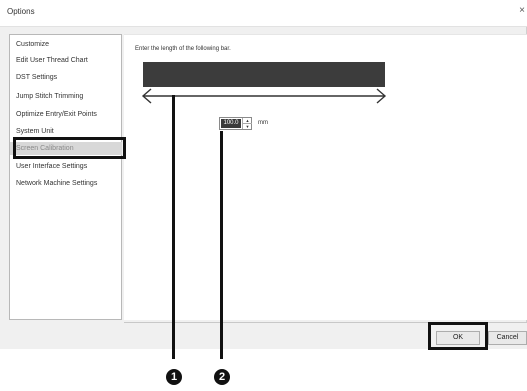 The width and height of the screenshot is (527, 391). What do you see at coordinates (21, 11) in the screenshot?
I see `window-title: Options` at bounding box center [21, 11].